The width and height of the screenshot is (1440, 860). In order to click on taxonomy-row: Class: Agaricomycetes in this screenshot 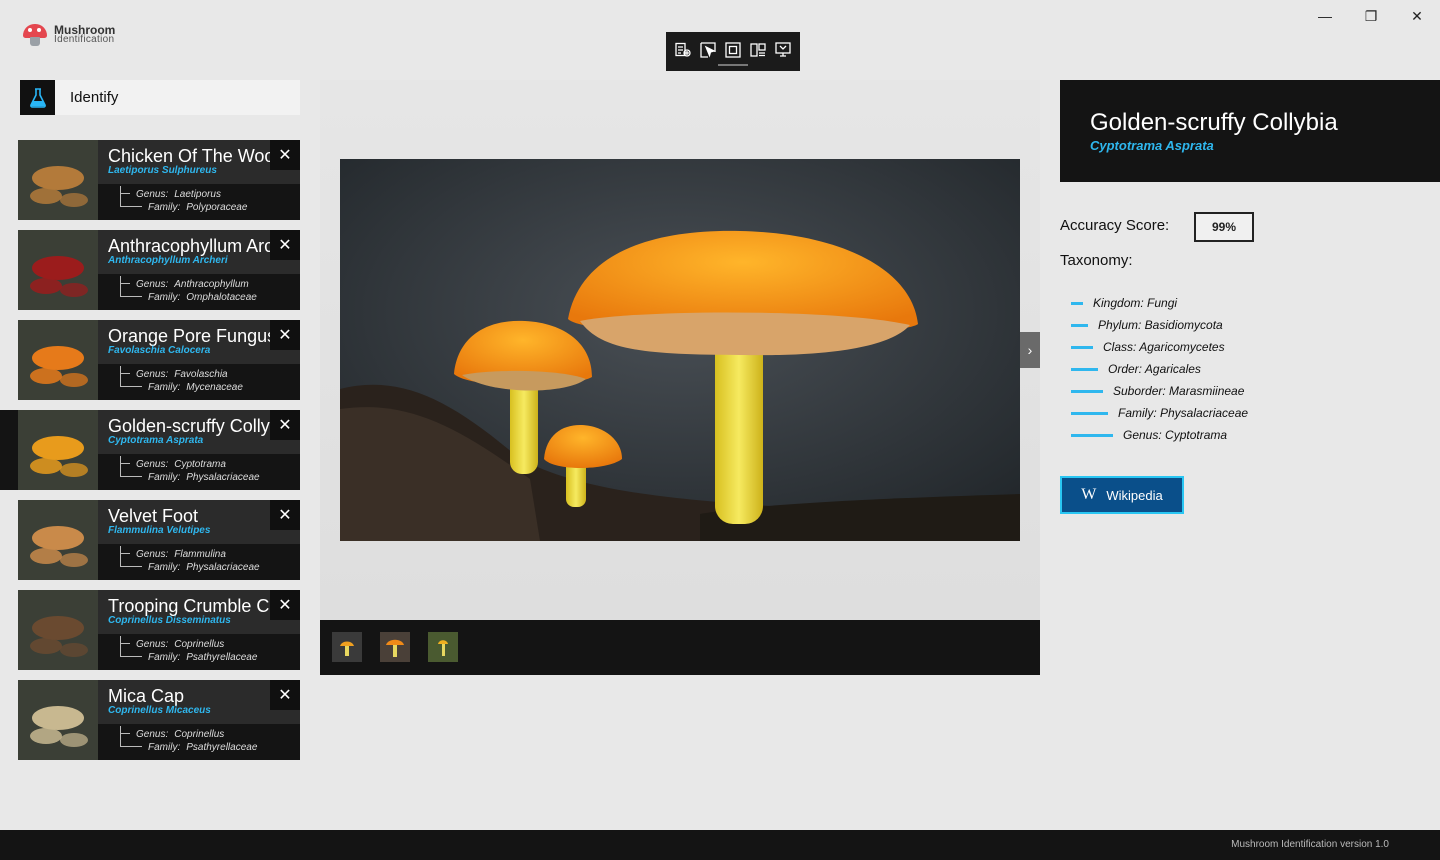, I will do `click(1159, 347)`.